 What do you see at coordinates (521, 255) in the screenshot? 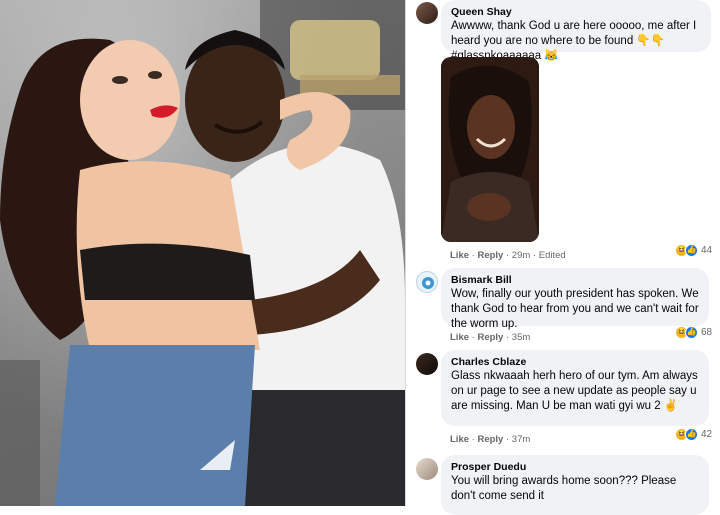
I see `comment-time: 29m` at bounding box center [521, 255].